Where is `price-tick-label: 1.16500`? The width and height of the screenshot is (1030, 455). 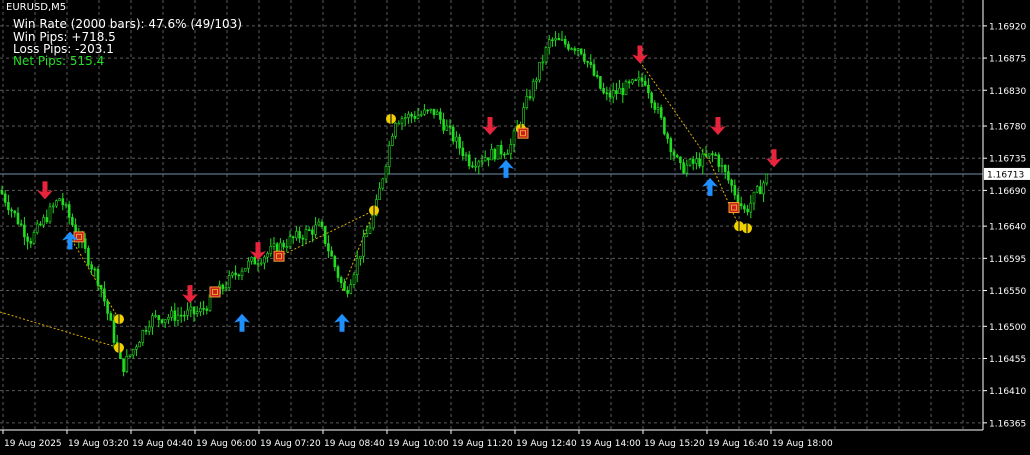
price-tick-label: 1.16500 is located at coordinates (1007, 328).